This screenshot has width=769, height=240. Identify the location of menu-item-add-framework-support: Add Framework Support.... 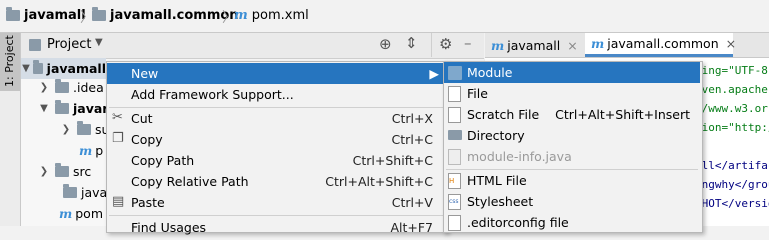
(276, 94).